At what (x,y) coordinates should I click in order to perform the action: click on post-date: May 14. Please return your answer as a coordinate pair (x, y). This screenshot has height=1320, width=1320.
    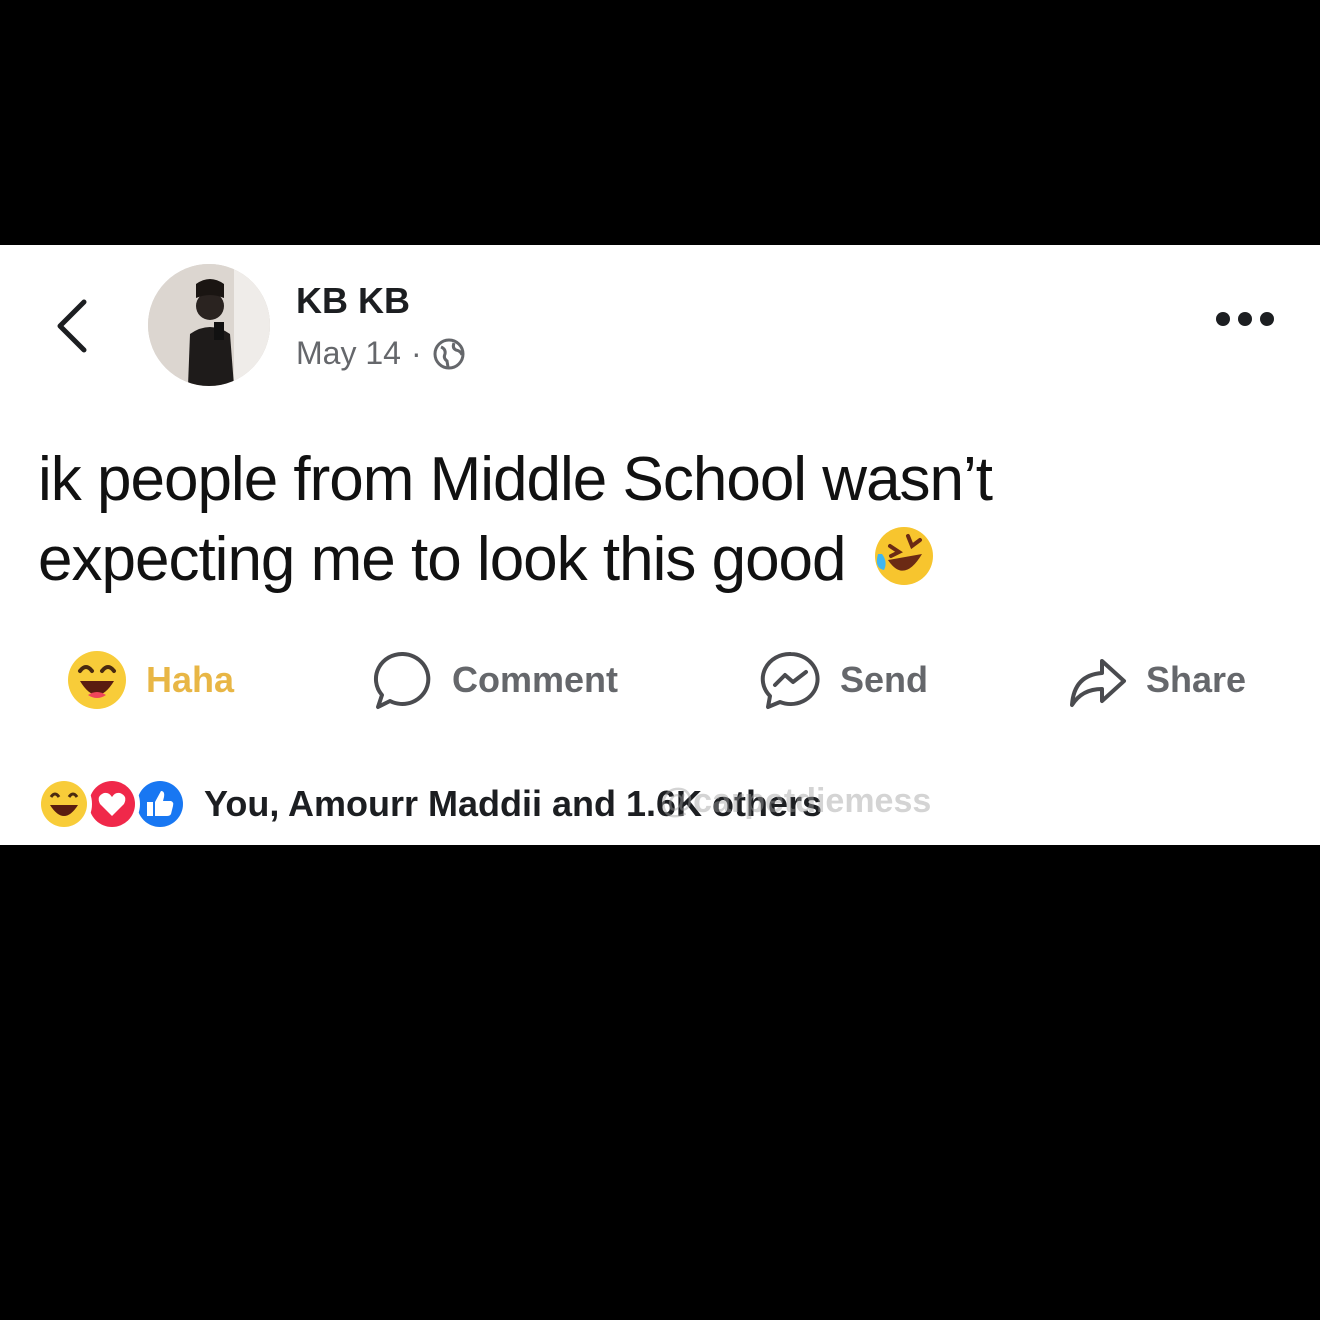
    Looking at the image, I should click on (348, 353).